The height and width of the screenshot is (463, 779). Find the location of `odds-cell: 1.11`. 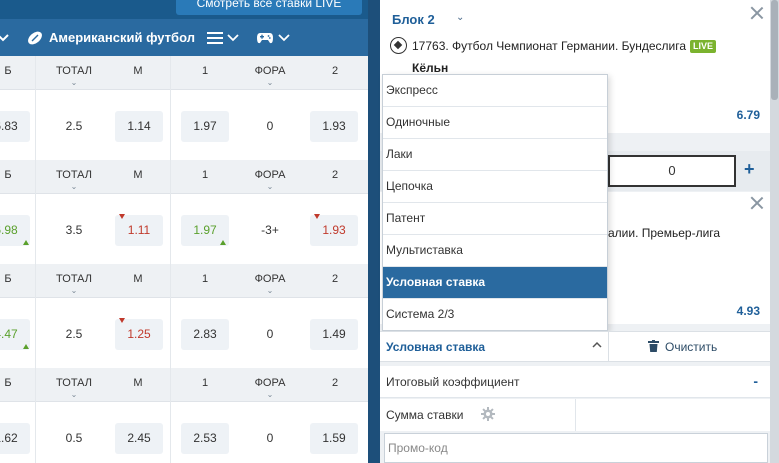

odds-cell: 1.11 is located at coordinates (139, 230).